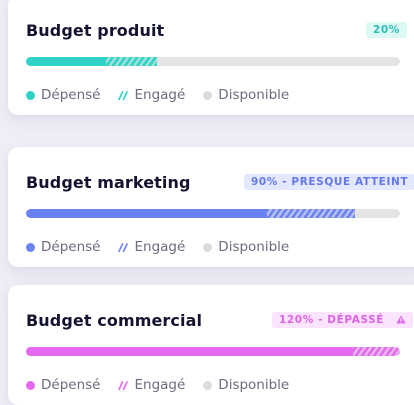 Image resolution: width=414 pixels, height=405 pixels. I want to click on status-badge: 120% - DÉPASSÉ, so click(343, 320).